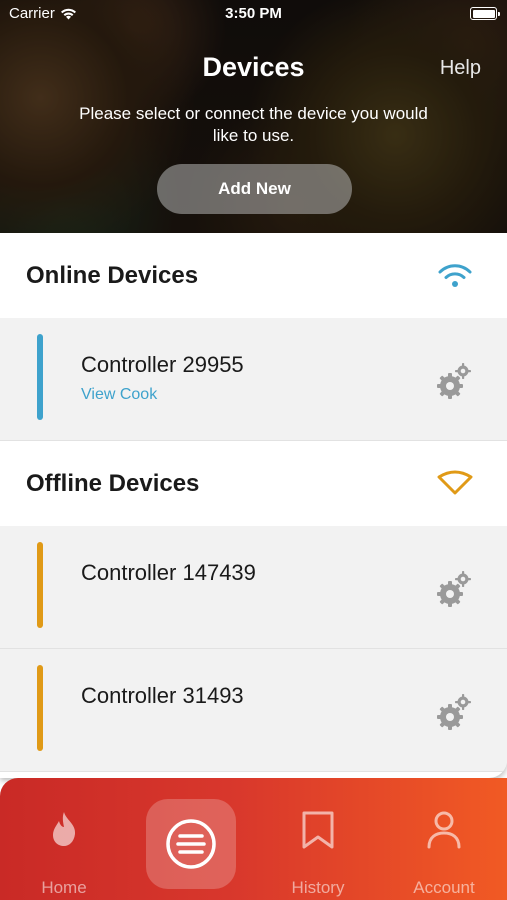  Describe the element at coordinates (253, 483) in the screenshot. I see `offline-devices-header: Offline Devices` at that location.